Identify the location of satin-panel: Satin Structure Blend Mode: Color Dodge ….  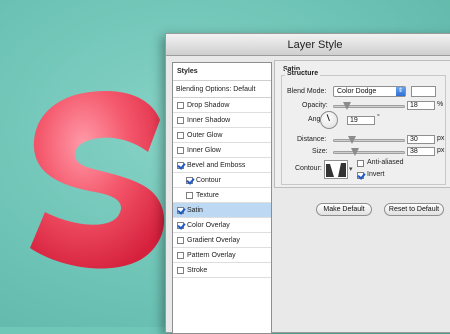
(362, 124).